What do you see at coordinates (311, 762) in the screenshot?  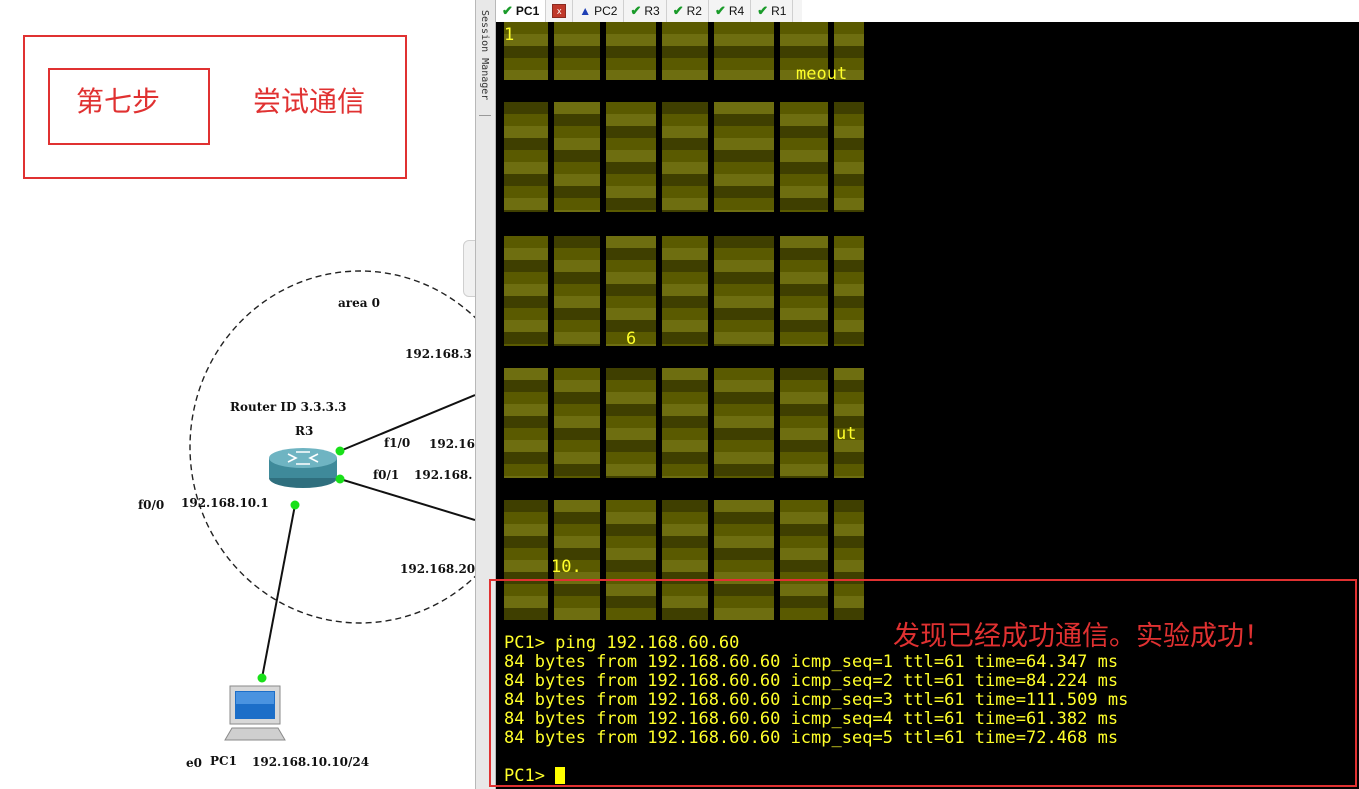 I see `pc1-ip-label: 192.168.10.10/24` at bounding box center [311, 762].